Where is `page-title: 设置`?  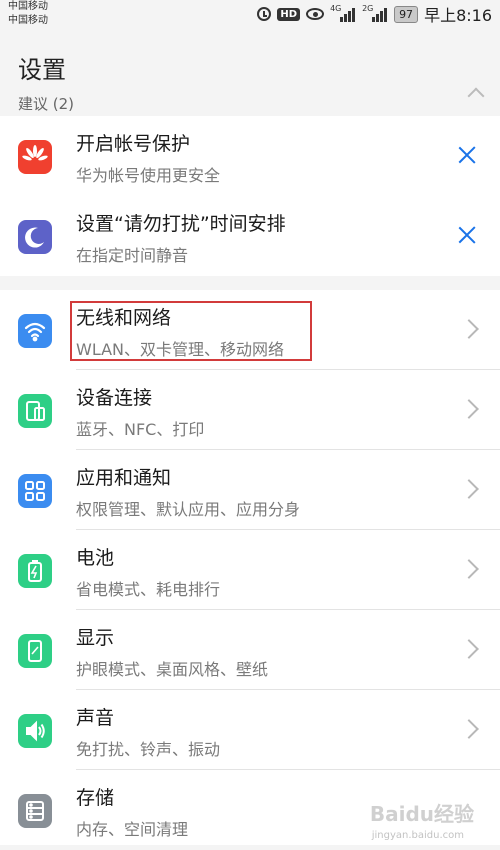
page-title: 设置 is located at coordinates (42, 70).